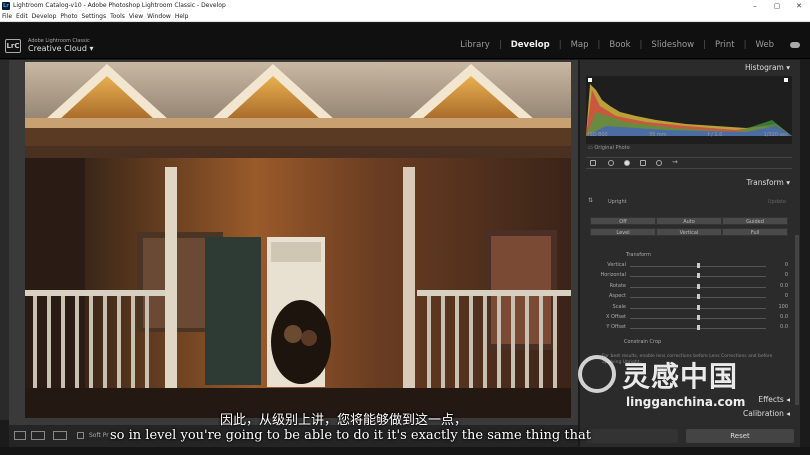  I want to click on aperture-value: f / 1.0, so click(715, 135).